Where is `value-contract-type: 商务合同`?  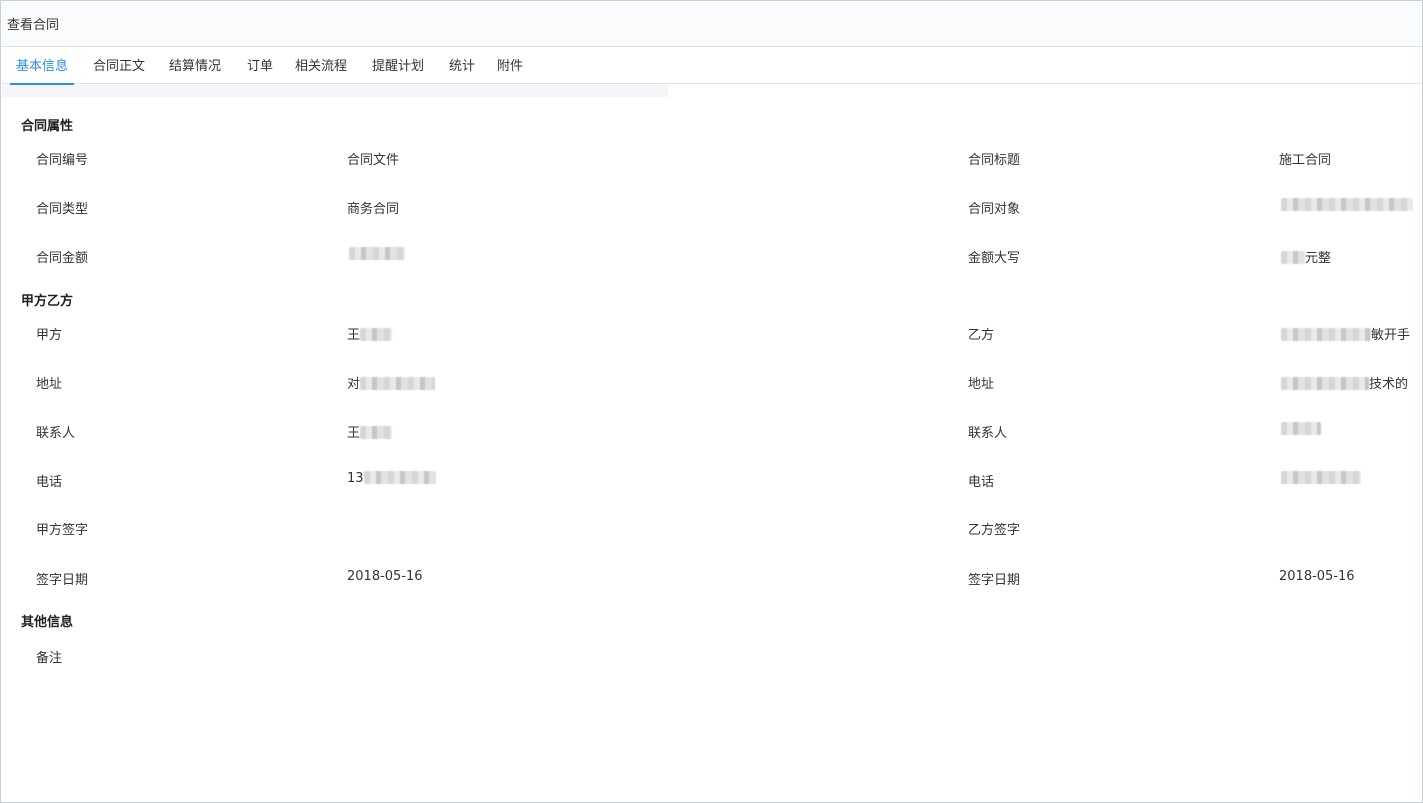 value-contract-type: 商务合同 is located at coordinates (373, 209).